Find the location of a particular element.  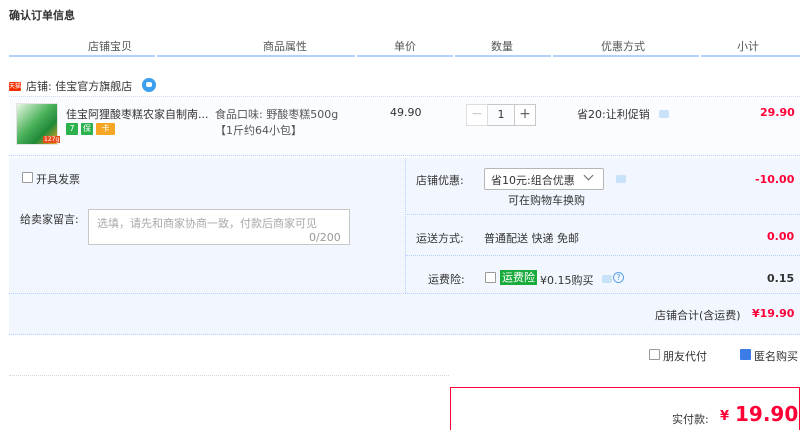

discount-info-icon is located at coordinates (621, 179).